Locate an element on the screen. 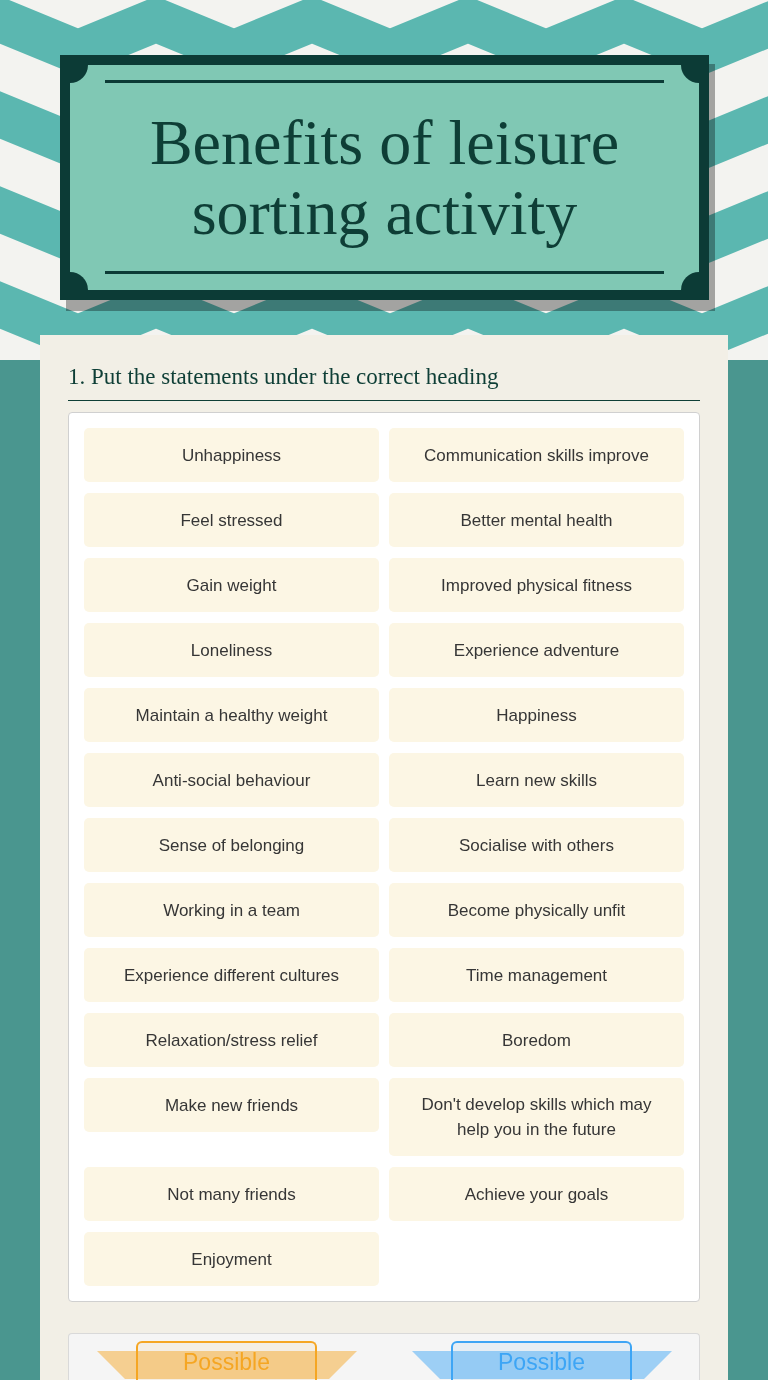  statement-card: Not many friends is located at coordinates (231, 1194).